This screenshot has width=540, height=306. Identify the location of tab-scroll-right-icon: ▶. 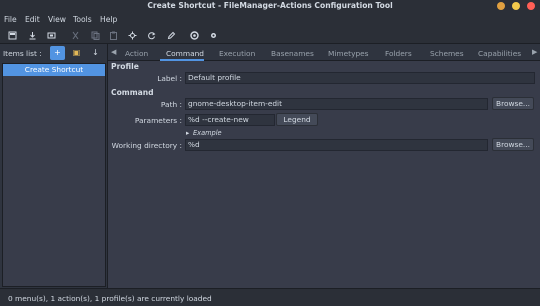
(534, 52).